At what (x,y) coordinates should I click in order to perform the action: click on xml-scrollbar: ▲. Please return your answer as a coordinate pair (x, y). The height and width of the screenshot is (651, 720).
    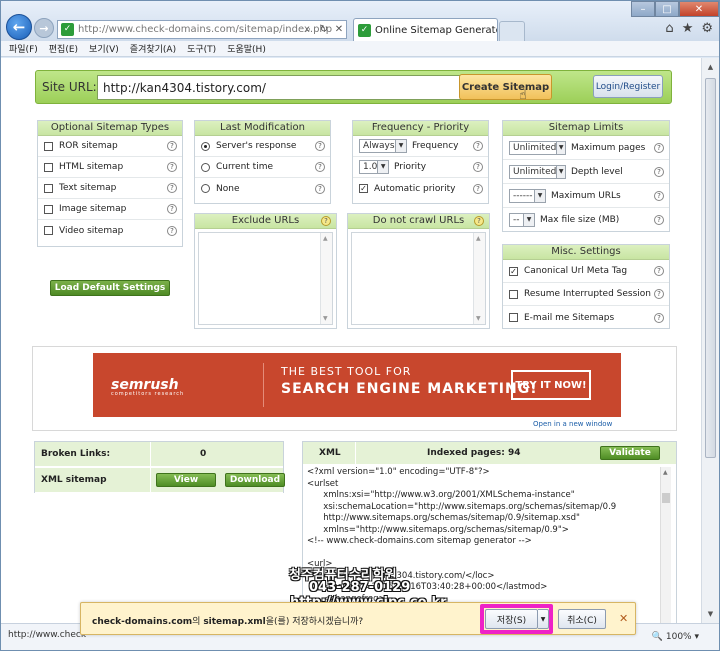
    Looking at the image, I should click on (665, 545).